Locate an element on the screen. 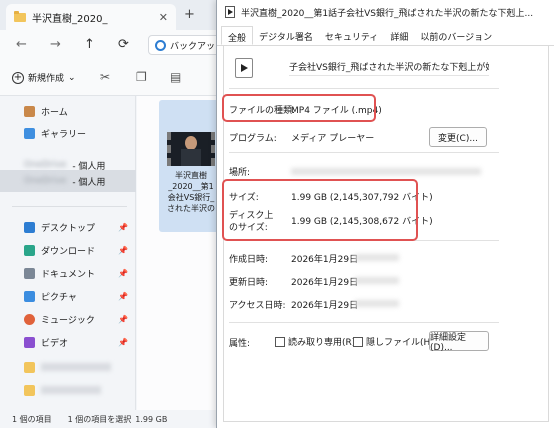  sidebar-item-documents: ドキュメント 📌 is located at coordinates (68, 273).